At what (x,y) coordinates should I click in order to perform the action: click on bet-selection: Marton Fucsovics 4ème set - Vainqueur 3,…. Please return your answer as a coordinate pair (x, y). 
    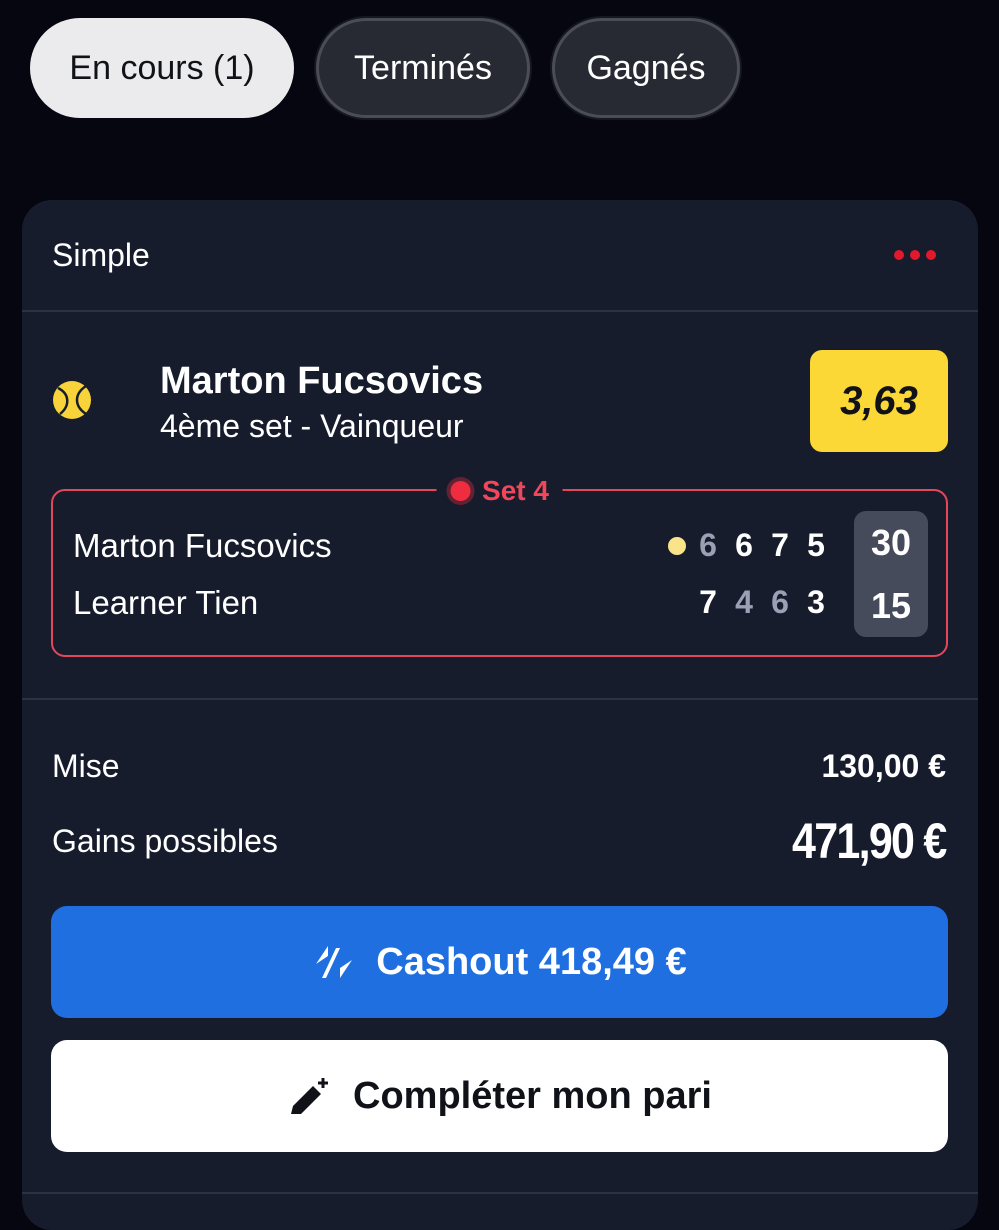
    Looking at the image, I should click on (500, 405).